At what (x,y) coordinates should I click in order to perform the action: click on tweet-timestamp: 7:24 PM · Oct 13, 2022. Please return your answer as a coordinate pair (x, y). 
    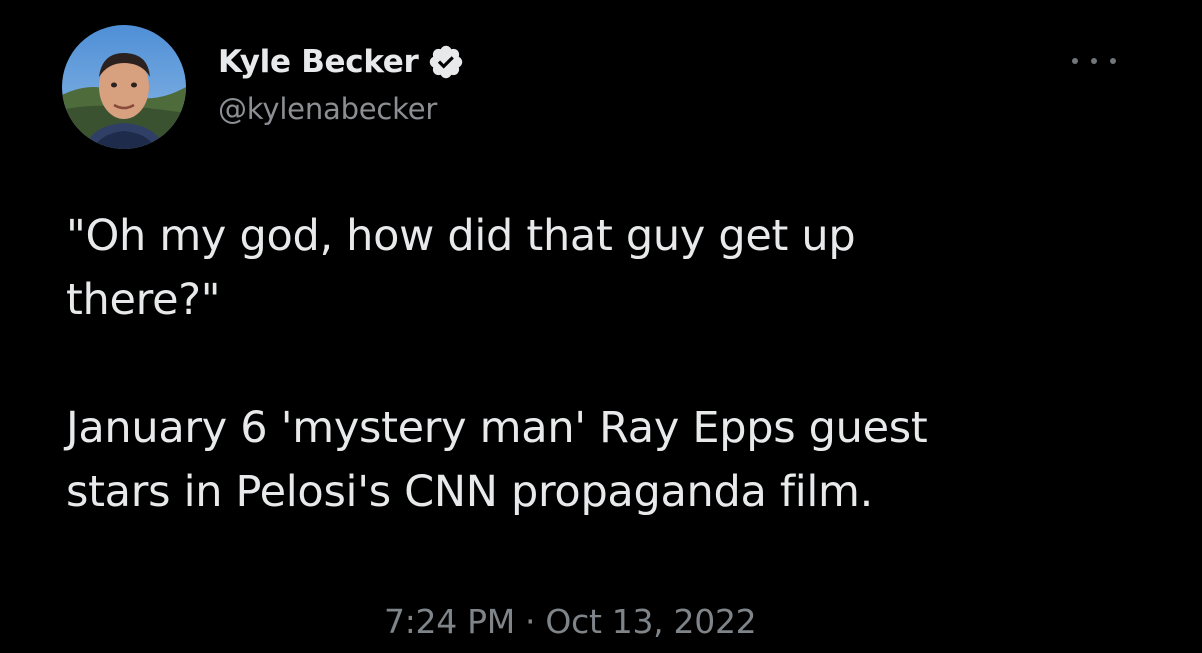
    Looking at the image, I should click on (570, 621).